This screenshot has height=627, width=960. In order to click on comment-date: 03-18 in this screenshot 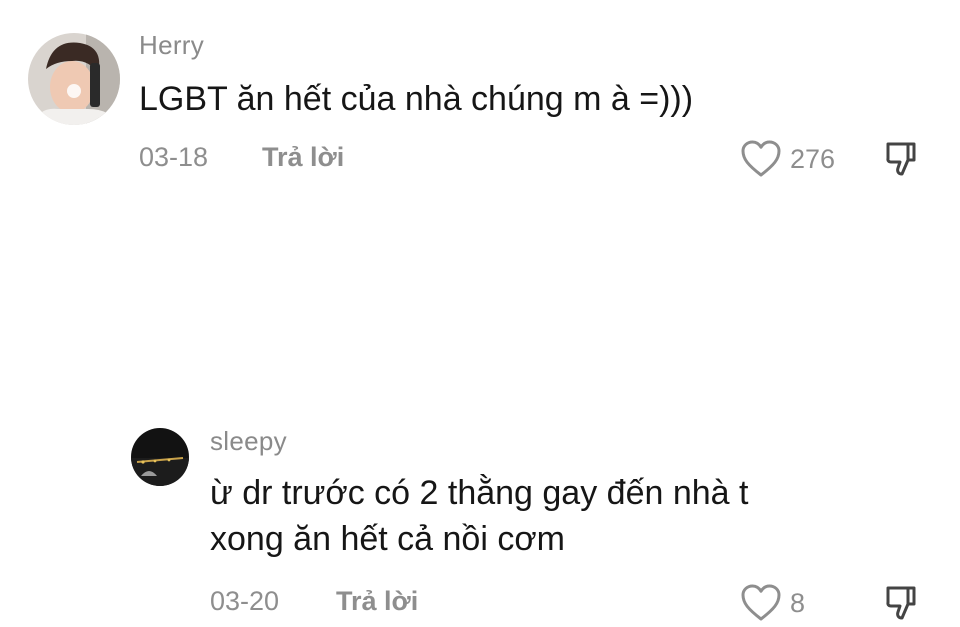, I will do `click(174, 157)`.